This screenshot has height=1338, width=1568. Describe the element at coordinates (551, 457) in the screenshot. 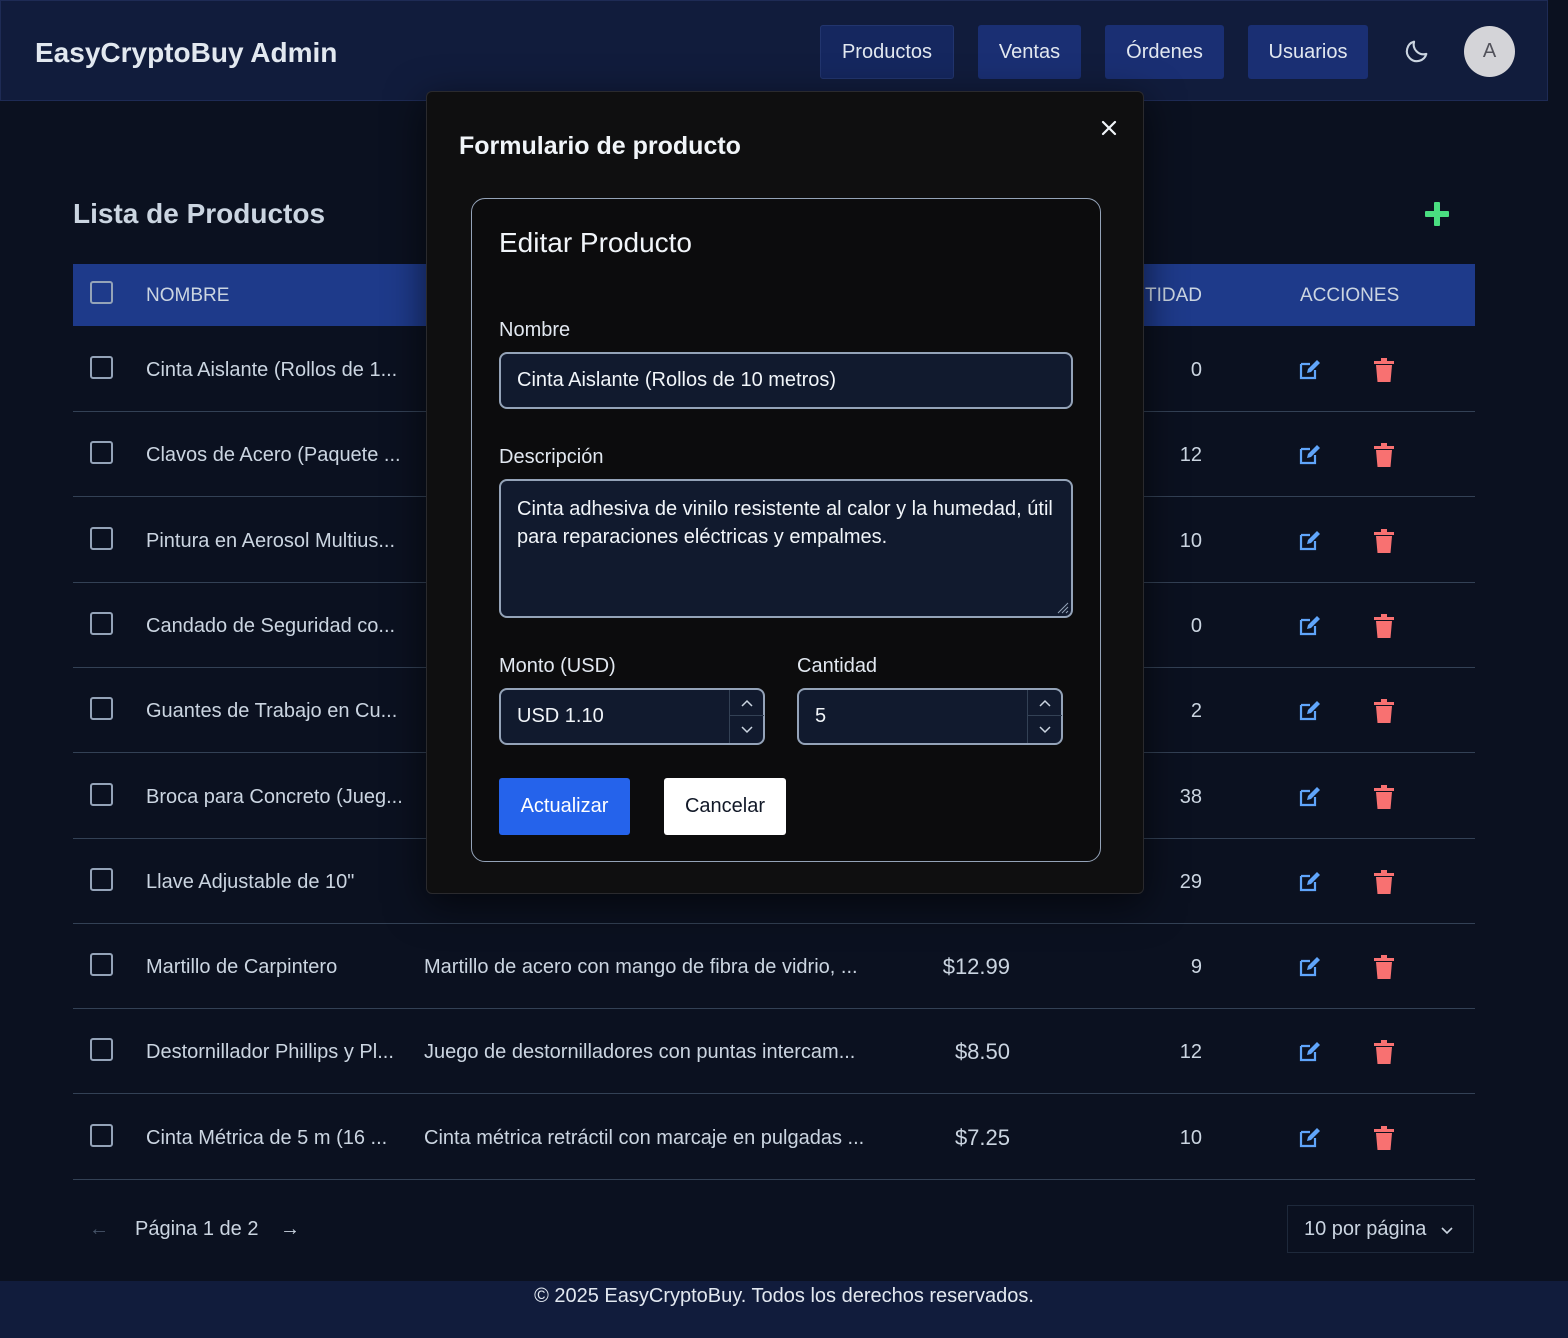

I see `description-label: Descripción` at that location.